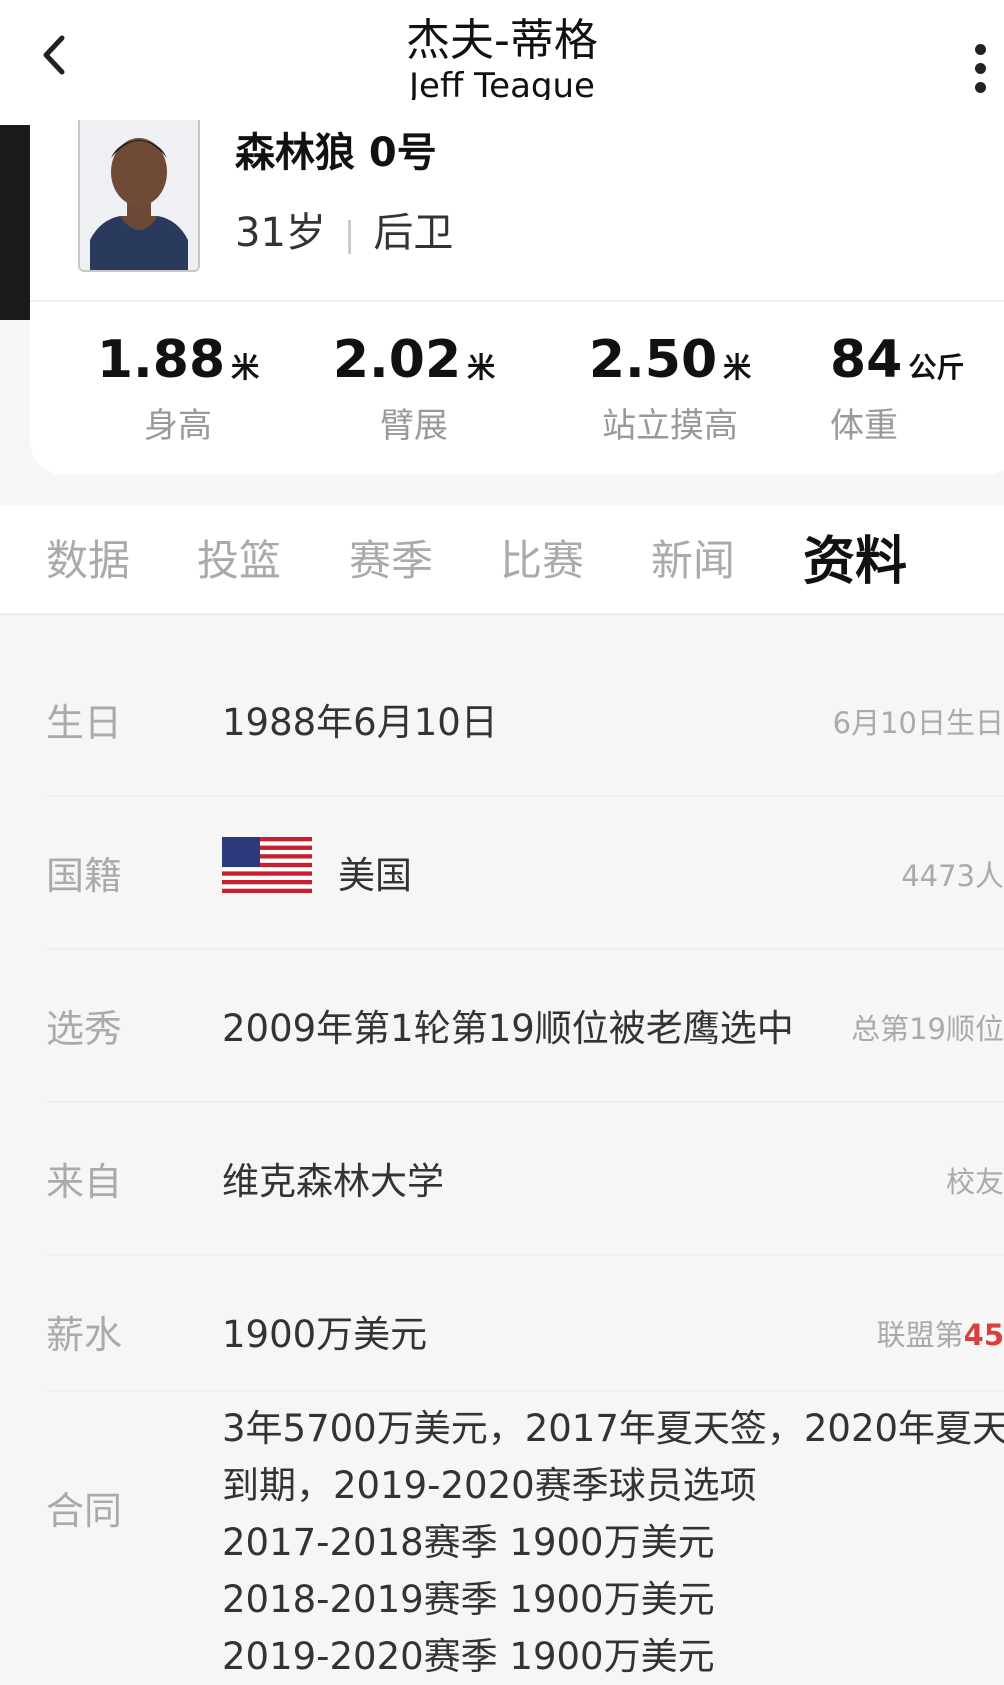 This screenshot has height=1685, width=1004. What do you see at coordinates (84, 1182) in the screenshot?
I see `info-label: 来自` at bounding box center [84, 1182].